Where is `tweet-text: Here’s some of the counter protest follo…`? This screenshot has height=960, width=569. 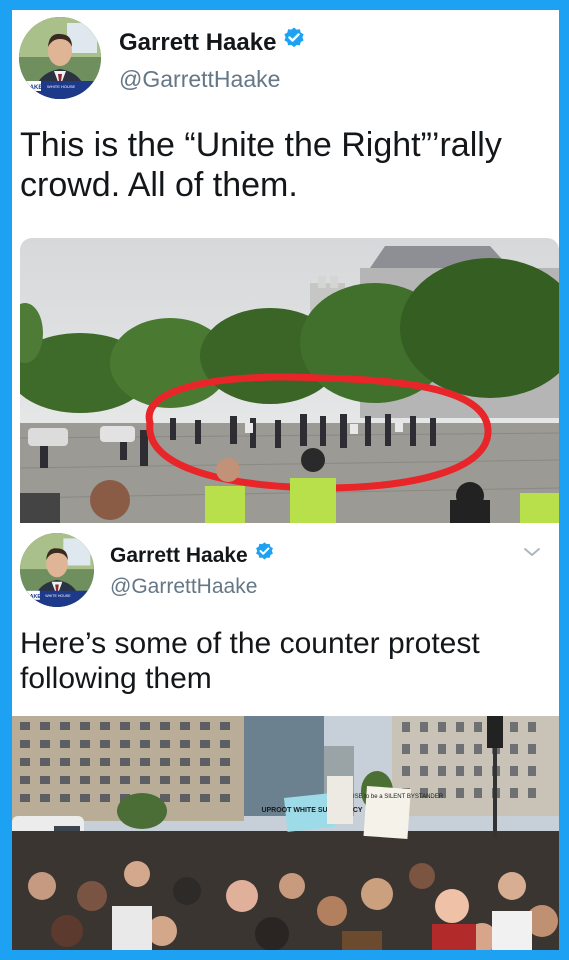
tweet-text: Here’s some of the counter protest follo… is located at coordinates (250, 661).